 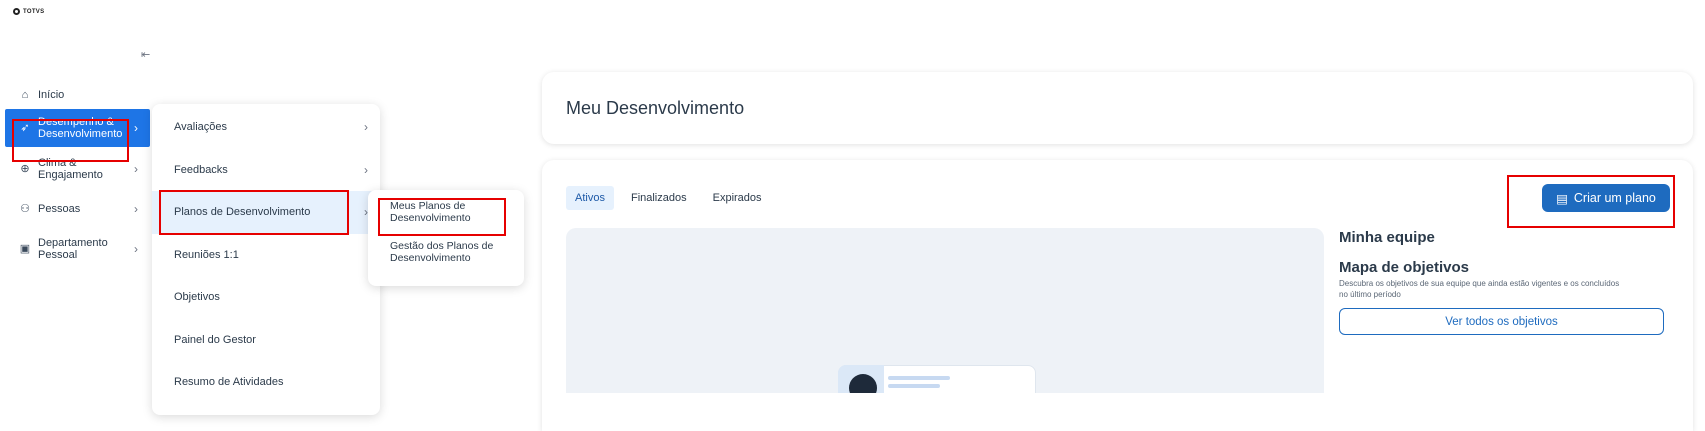 I want to click on totvs-logo: TOTVS, so click(x=28, y=11).